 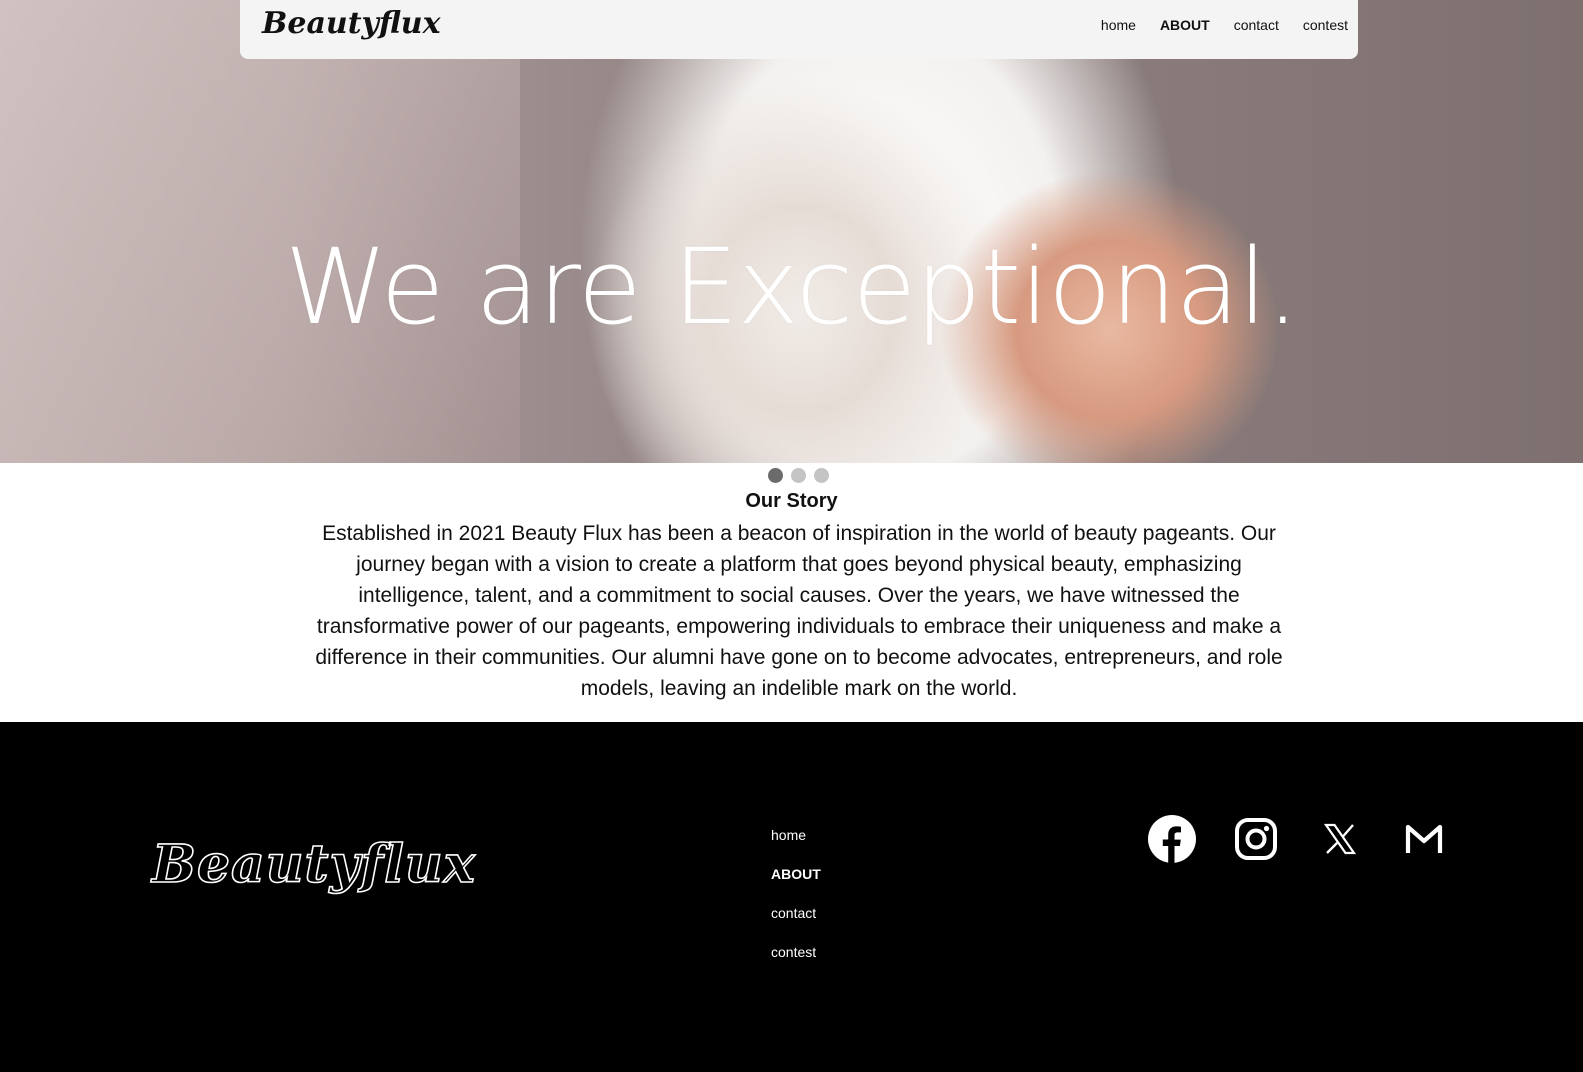 What do you see at coordinates (1256, 25) in the screenshot?
I see `nav-link-contact: contact` at bounding box center [1256, 25].